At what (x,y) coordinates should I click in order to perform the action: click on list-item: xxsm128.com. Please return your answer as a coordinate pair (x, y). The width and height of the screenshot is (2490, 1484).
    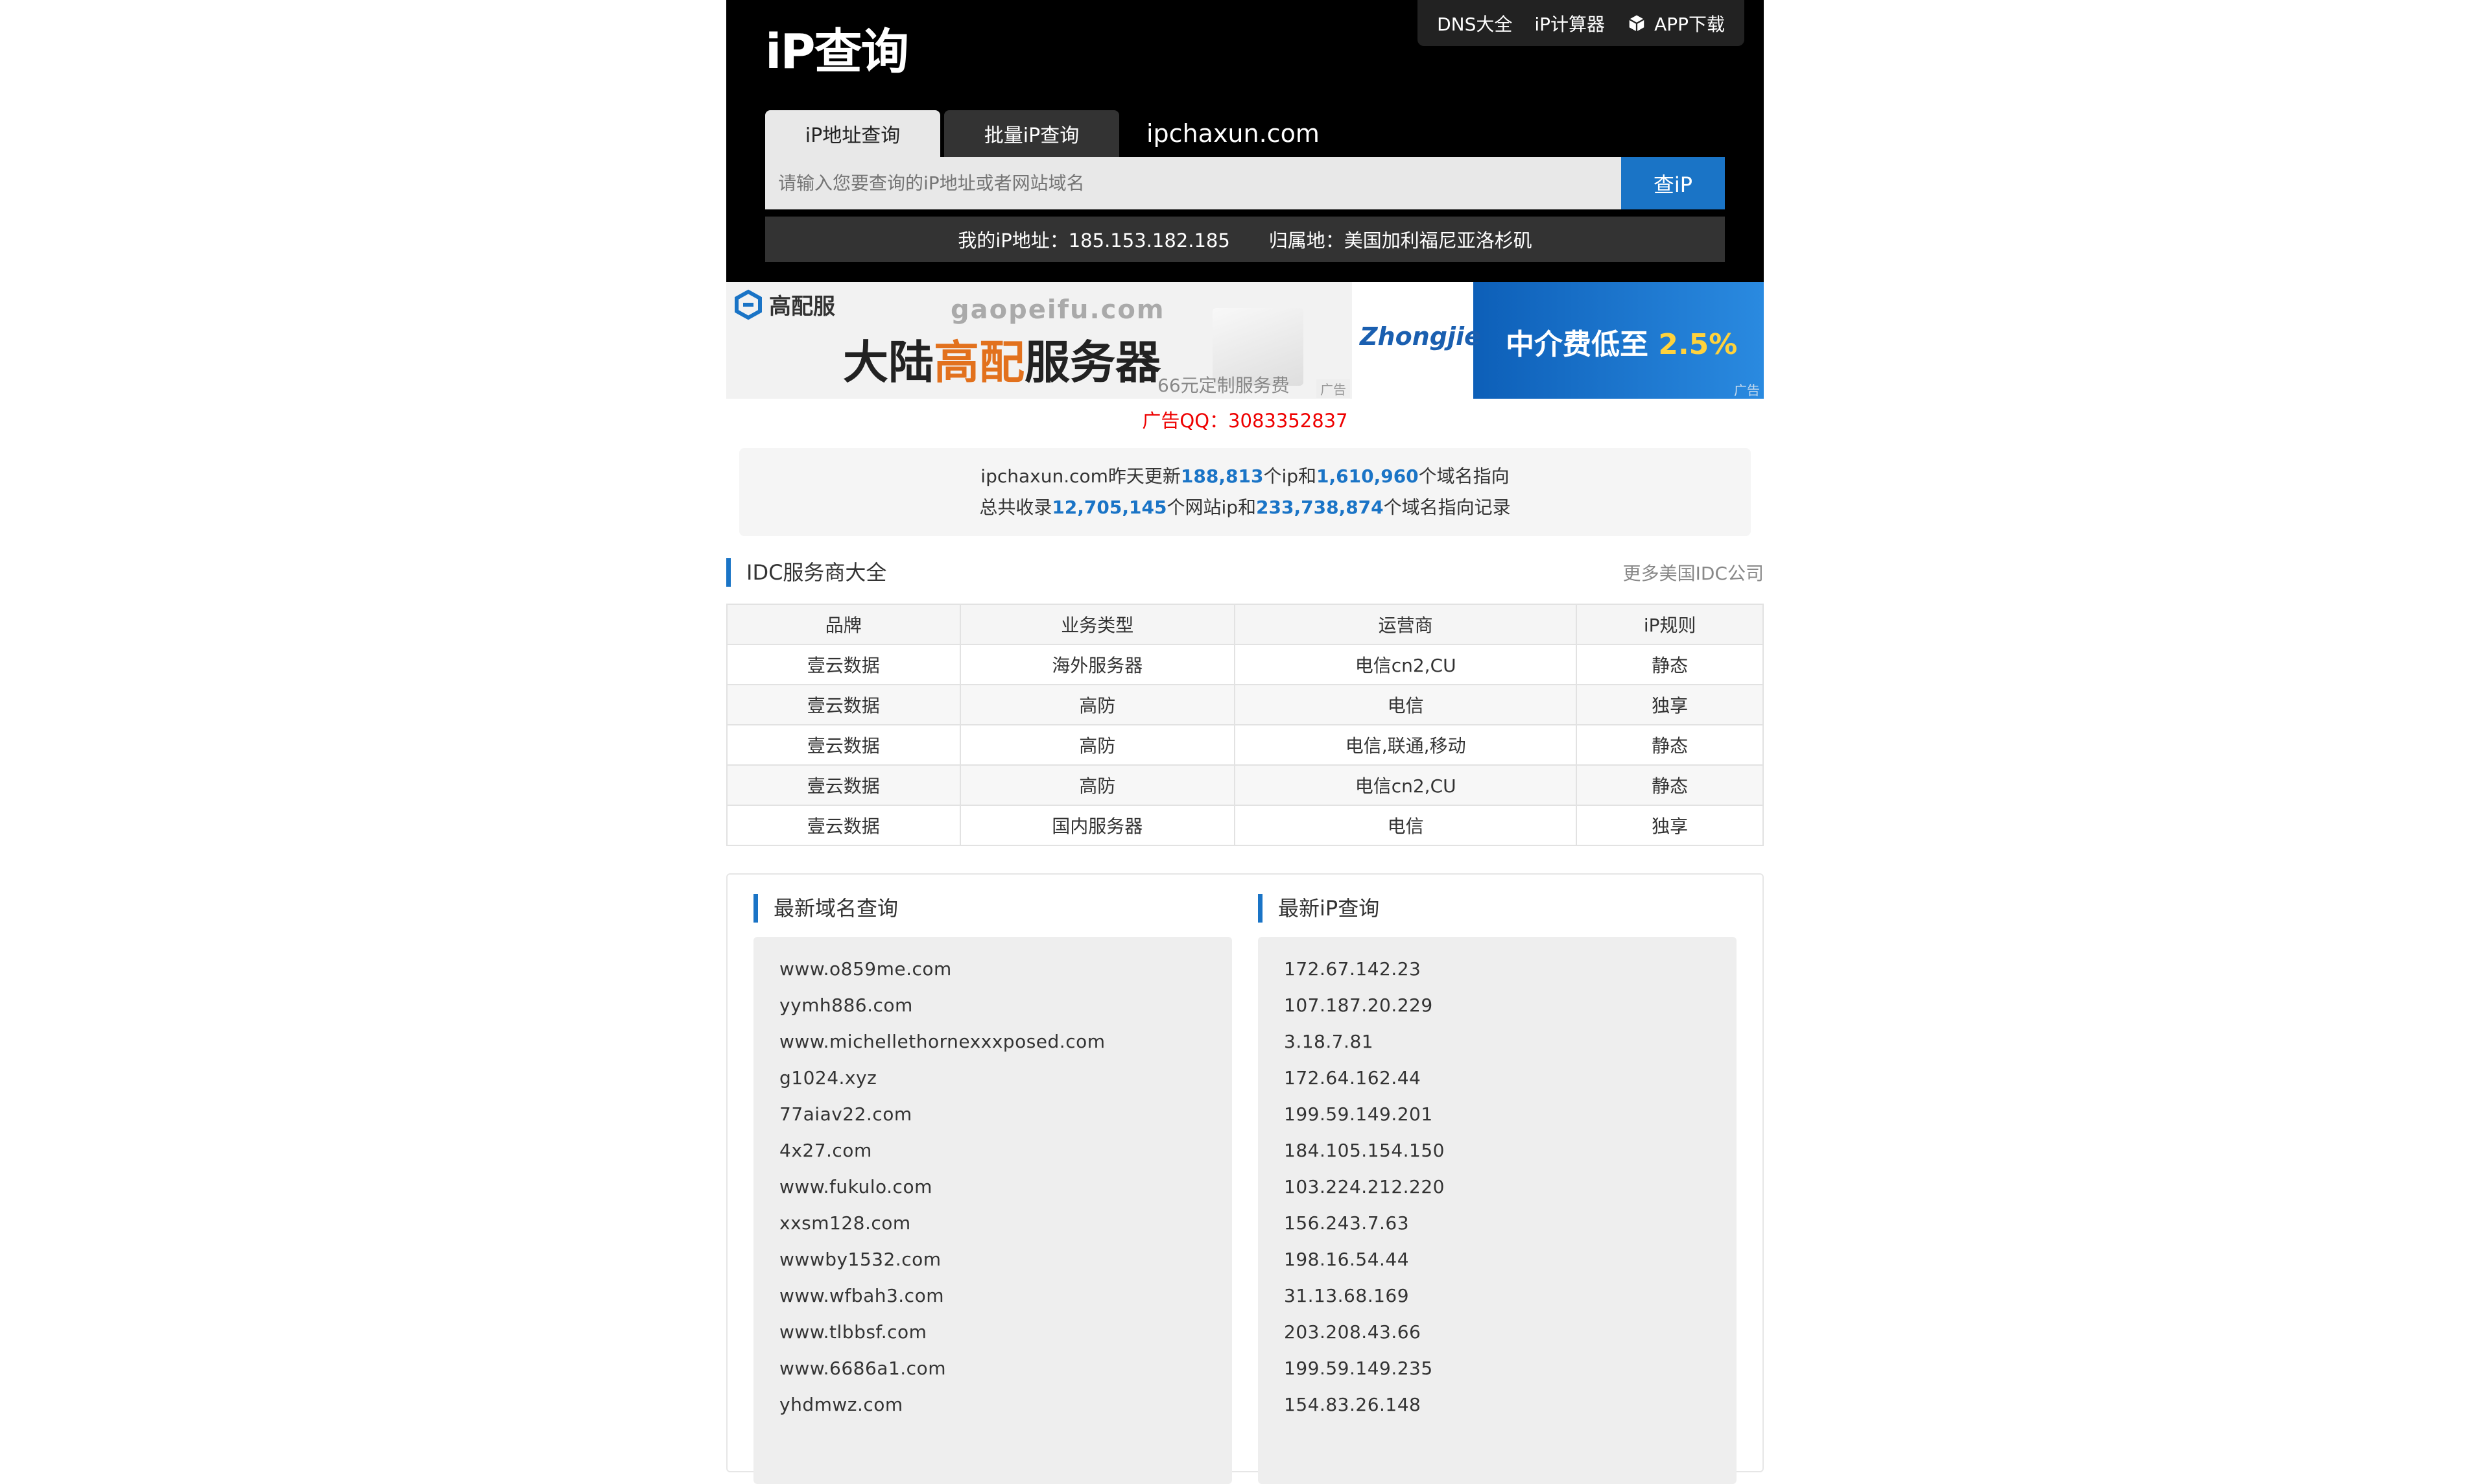
    Looking at the image, I should click on (992, 1223).